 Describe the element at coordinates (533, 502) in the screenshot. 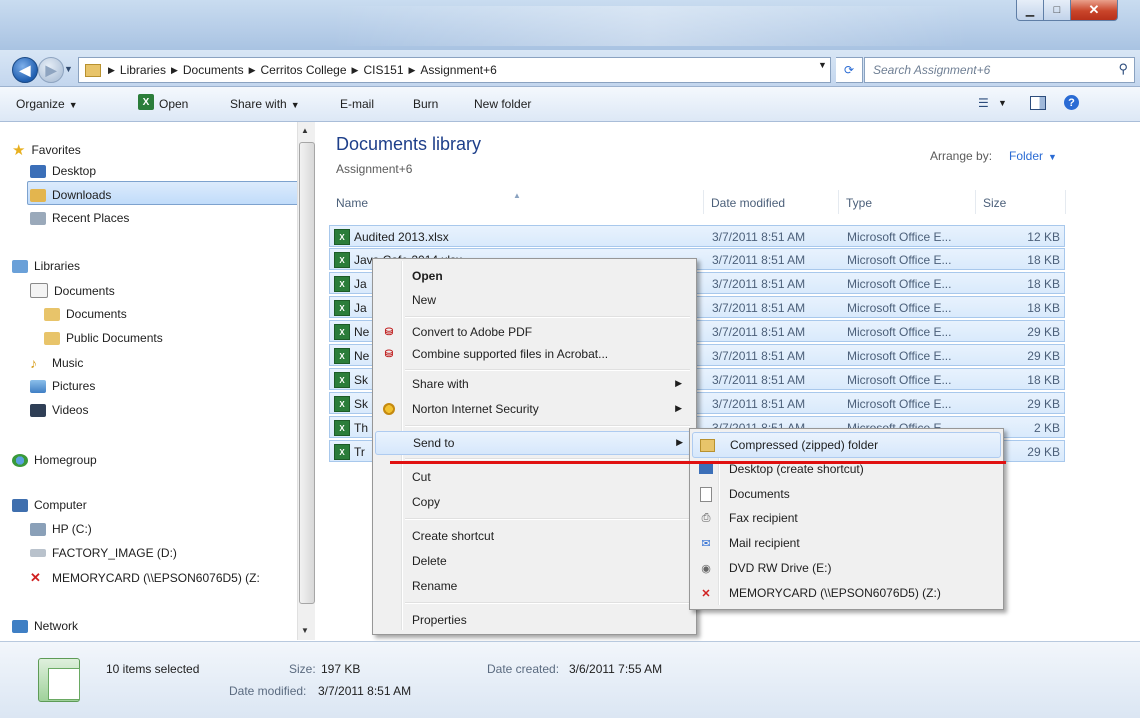

I see `menu-item-copy: Copy` at that location.